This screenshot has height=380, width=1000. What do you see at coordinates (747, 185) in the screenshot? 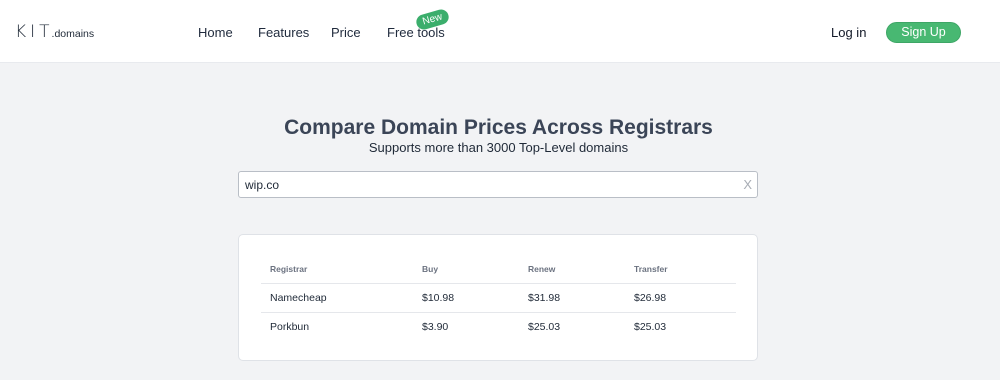
I see `clear-search-icon: X` at bounding box center [747, 185].